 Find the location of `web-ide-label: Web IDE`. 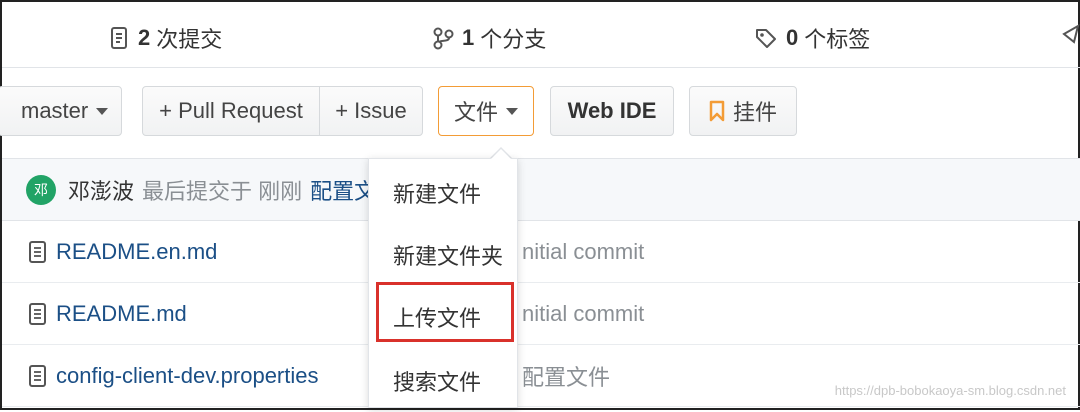

web-ide-label: Web IDE is located at coordinates (612, 110).